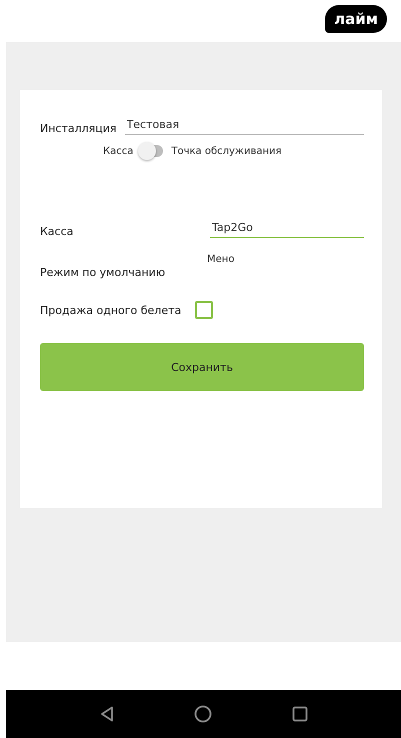 The image size is (401, 738). Describe the element at coordinates (356, 19) in the screenshot. I see `logo: лайм` at that location.